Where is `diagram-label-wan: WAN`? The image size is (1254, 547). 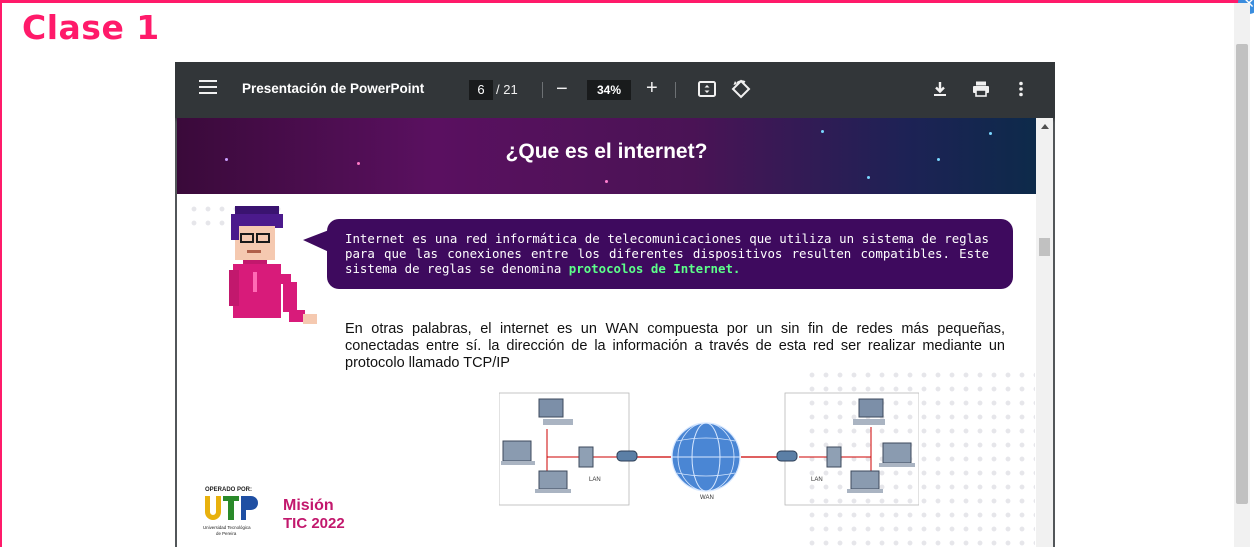
diagram-label-wan: WAN is located at coordinates (707, 498).